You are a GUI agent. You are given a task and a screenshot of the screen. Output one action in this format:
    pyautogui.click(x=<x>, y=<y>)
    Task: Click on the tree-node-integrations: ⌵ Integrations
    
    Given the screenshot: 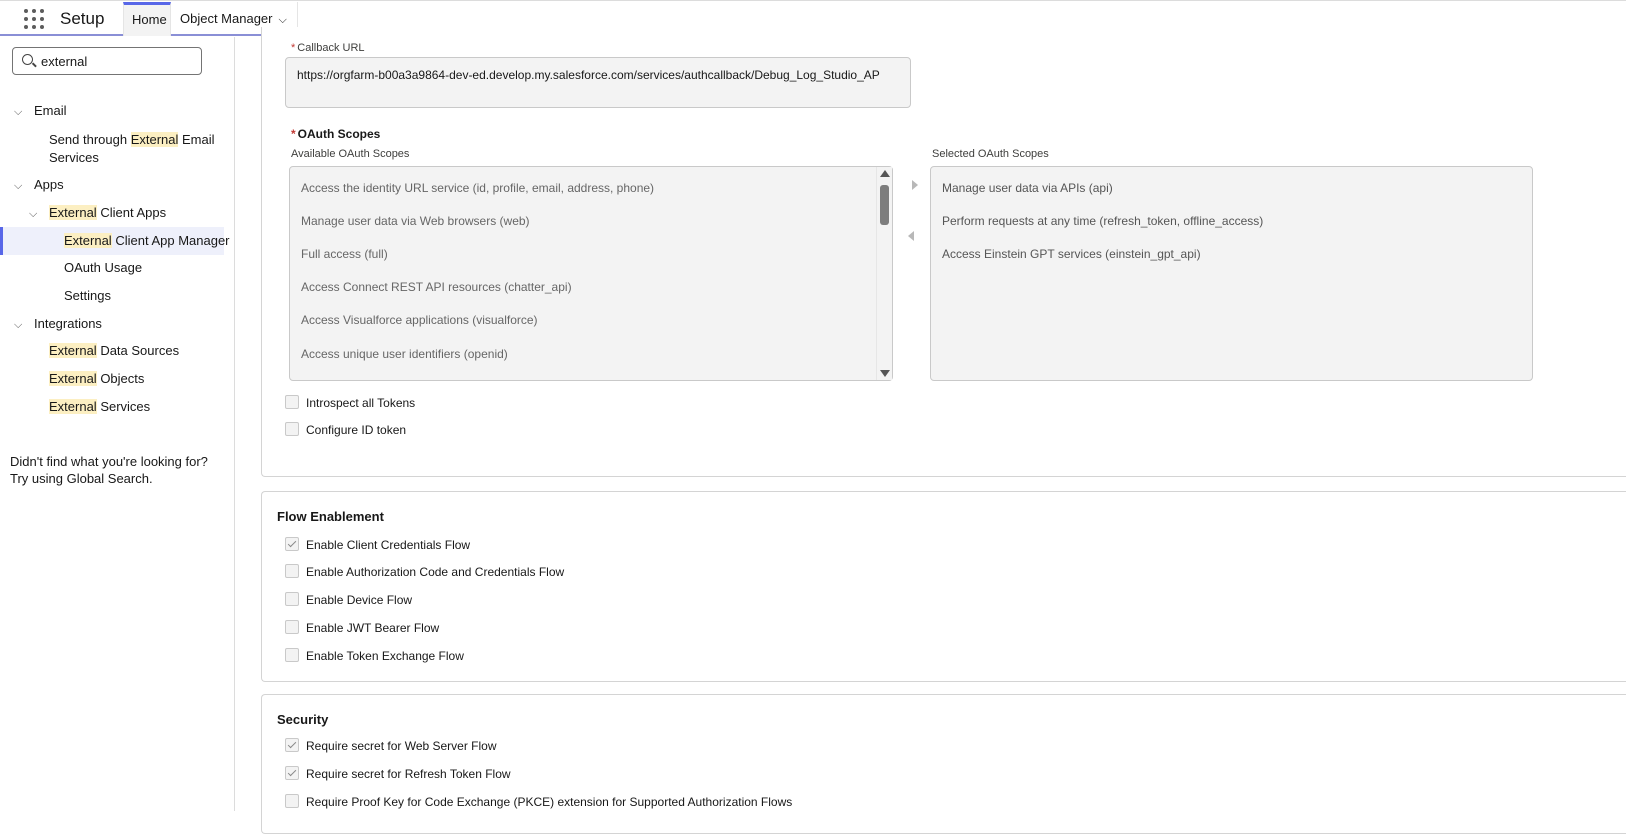 What is the action you would take?
    pyautogui.click(x=58, y=324)
    